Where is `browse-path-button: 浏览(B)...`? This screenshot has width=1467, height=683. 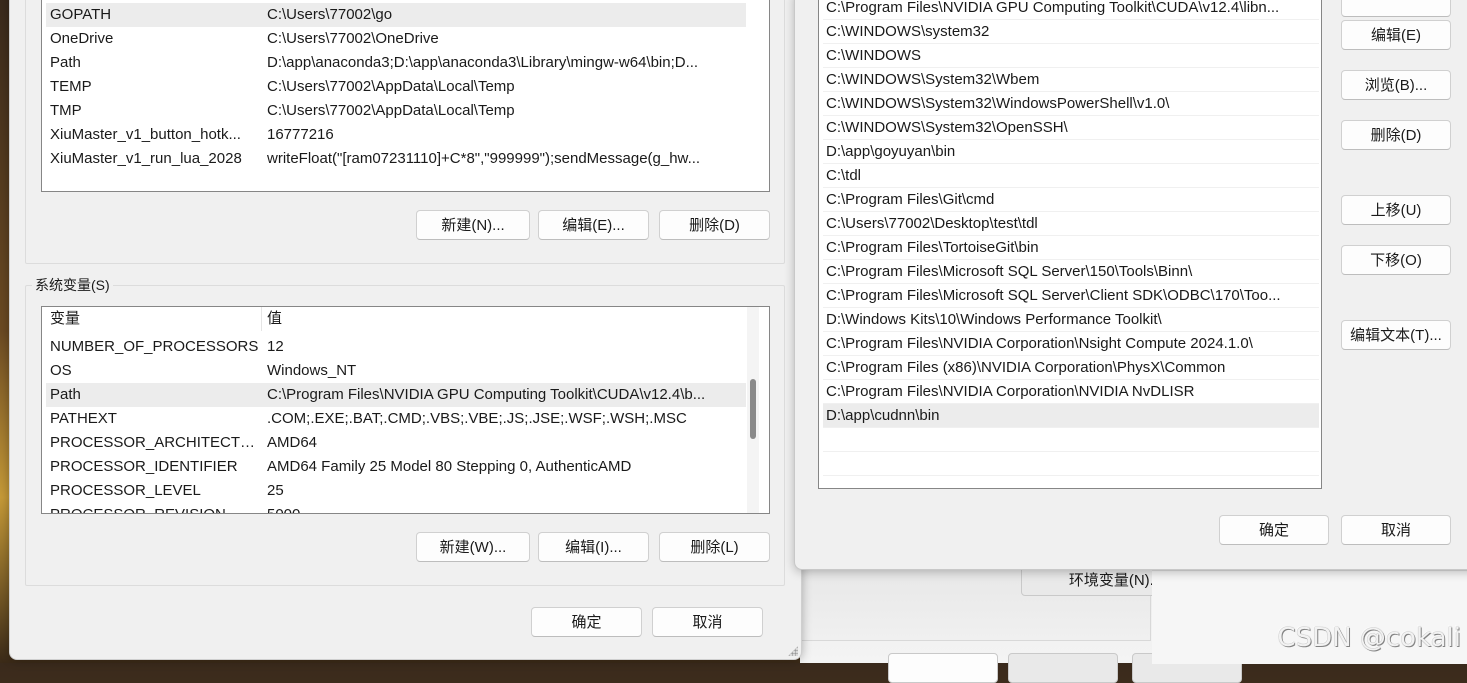 browse-path-button: 浏览(B)... is located at coordinates (1396, 85).